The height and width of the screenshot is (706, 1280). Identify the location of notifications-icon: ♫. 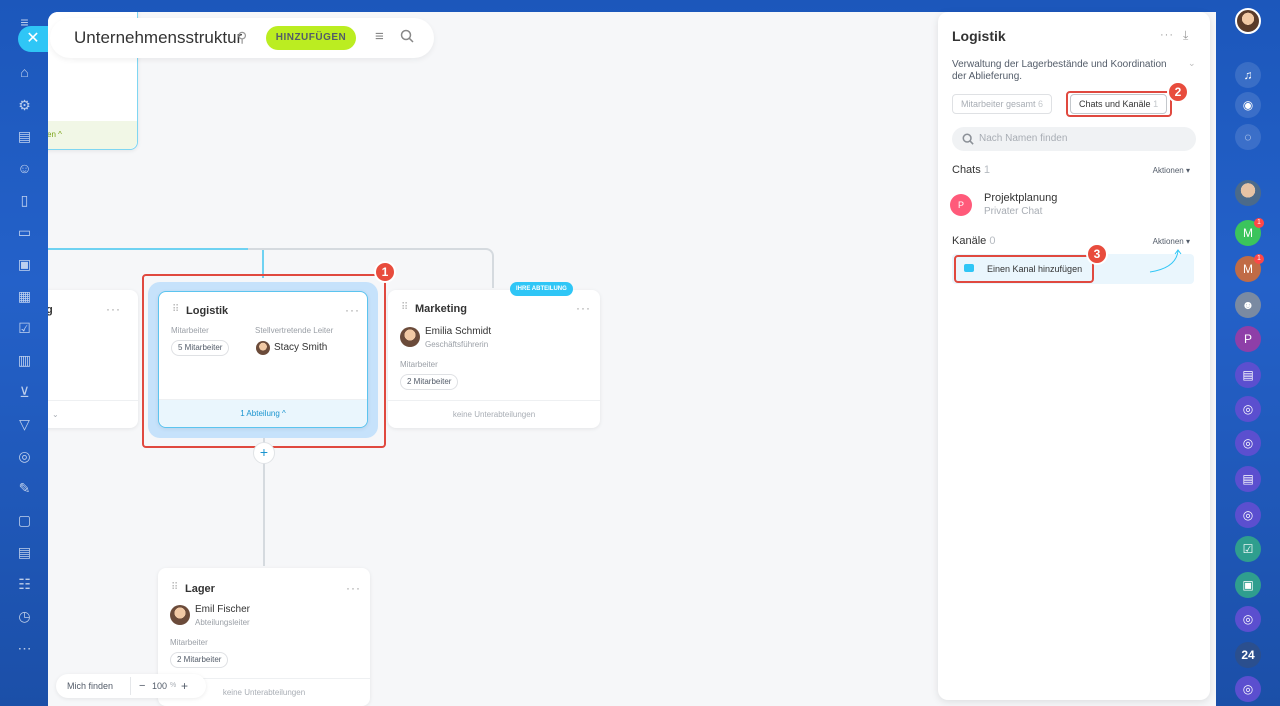
(1248, 75).